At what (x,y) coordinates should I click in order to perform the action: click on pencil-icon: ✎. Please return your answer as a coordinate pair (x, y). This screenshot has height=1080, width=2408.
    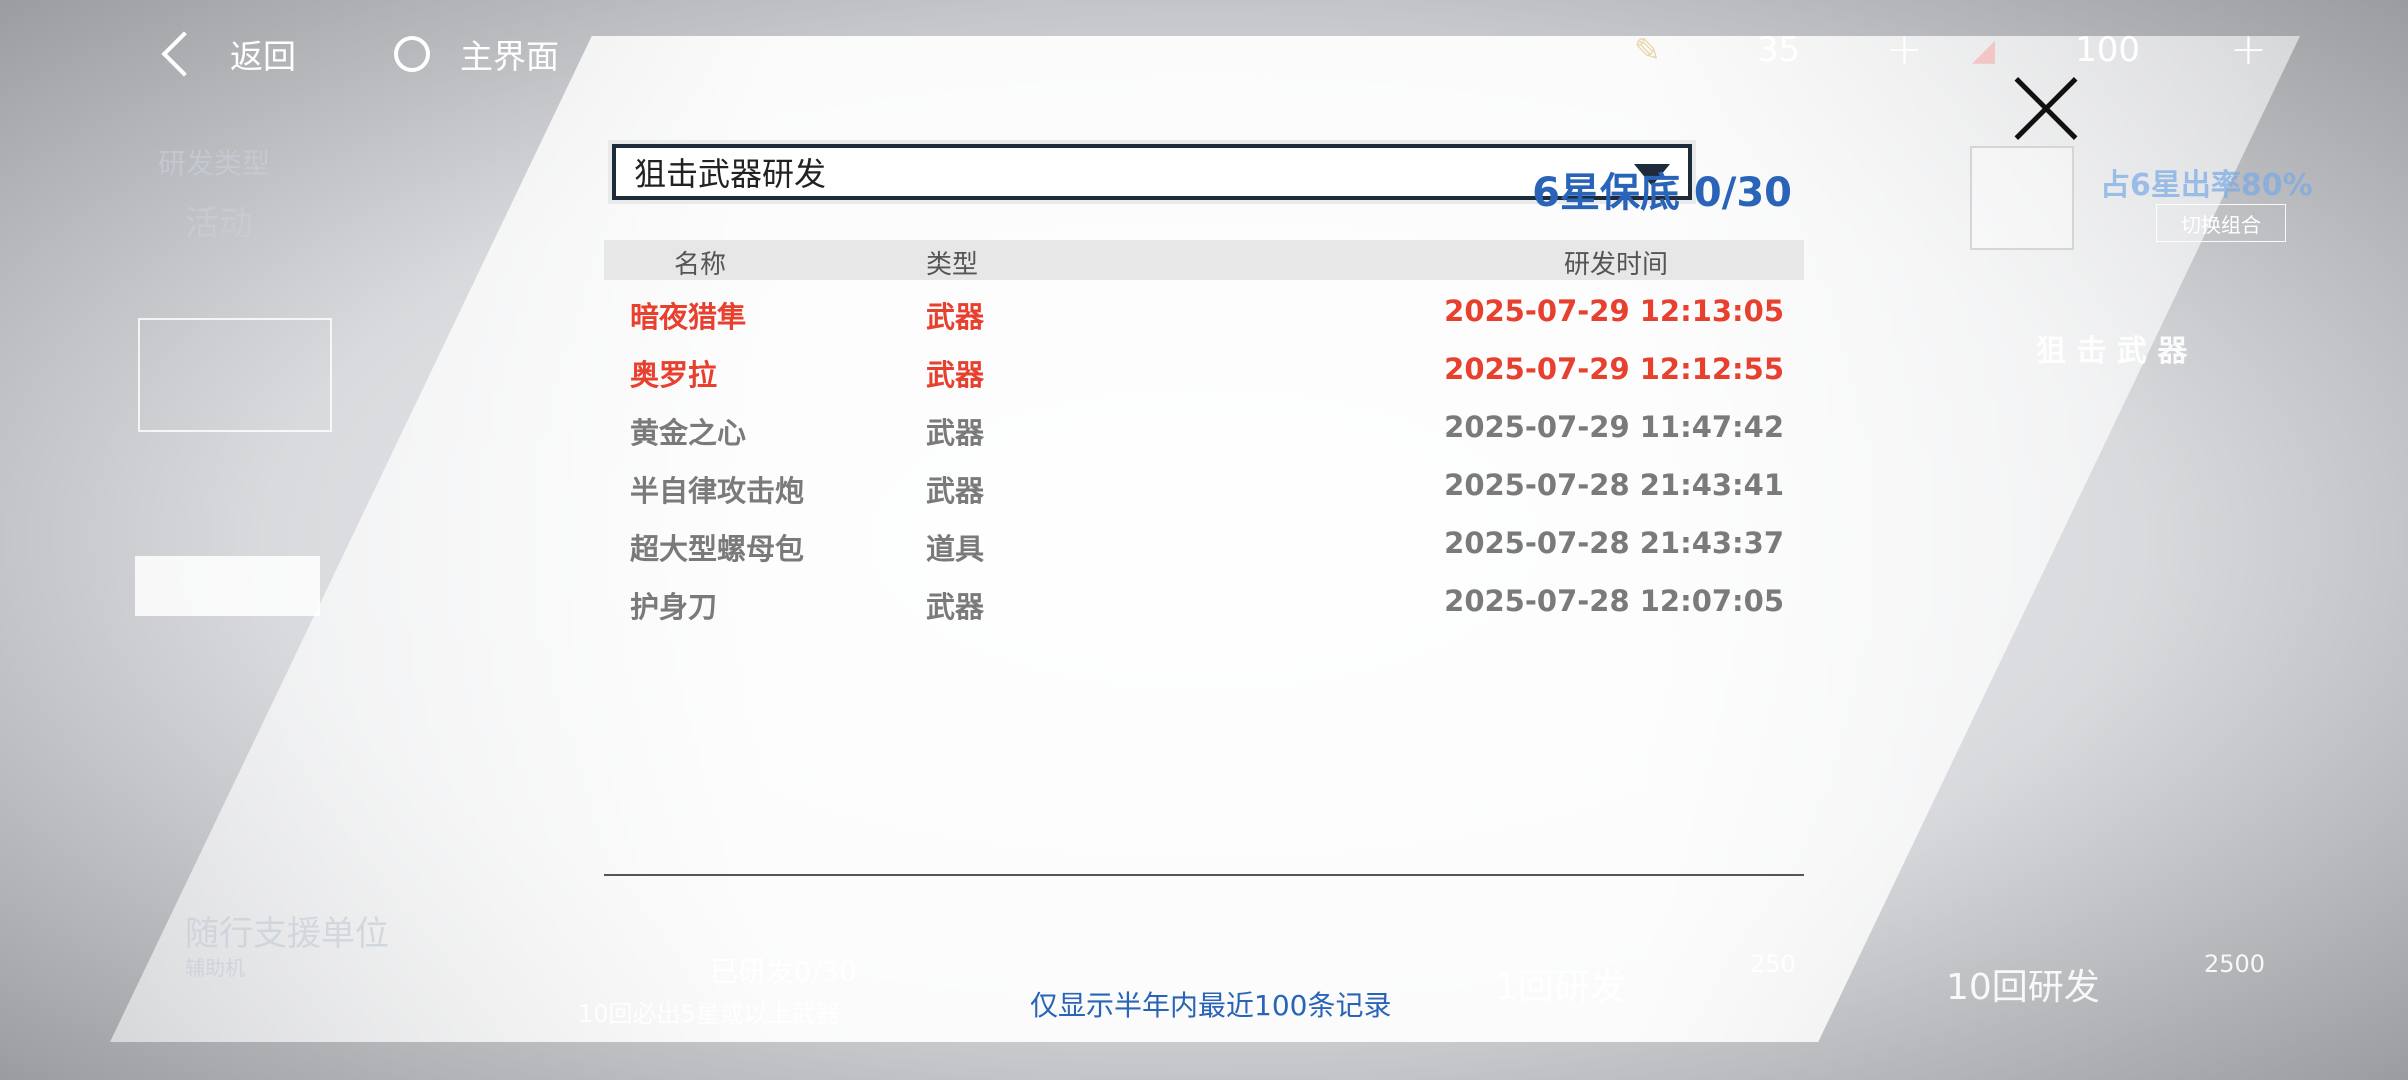
    Looking at the image, I should click on (1647, 50).